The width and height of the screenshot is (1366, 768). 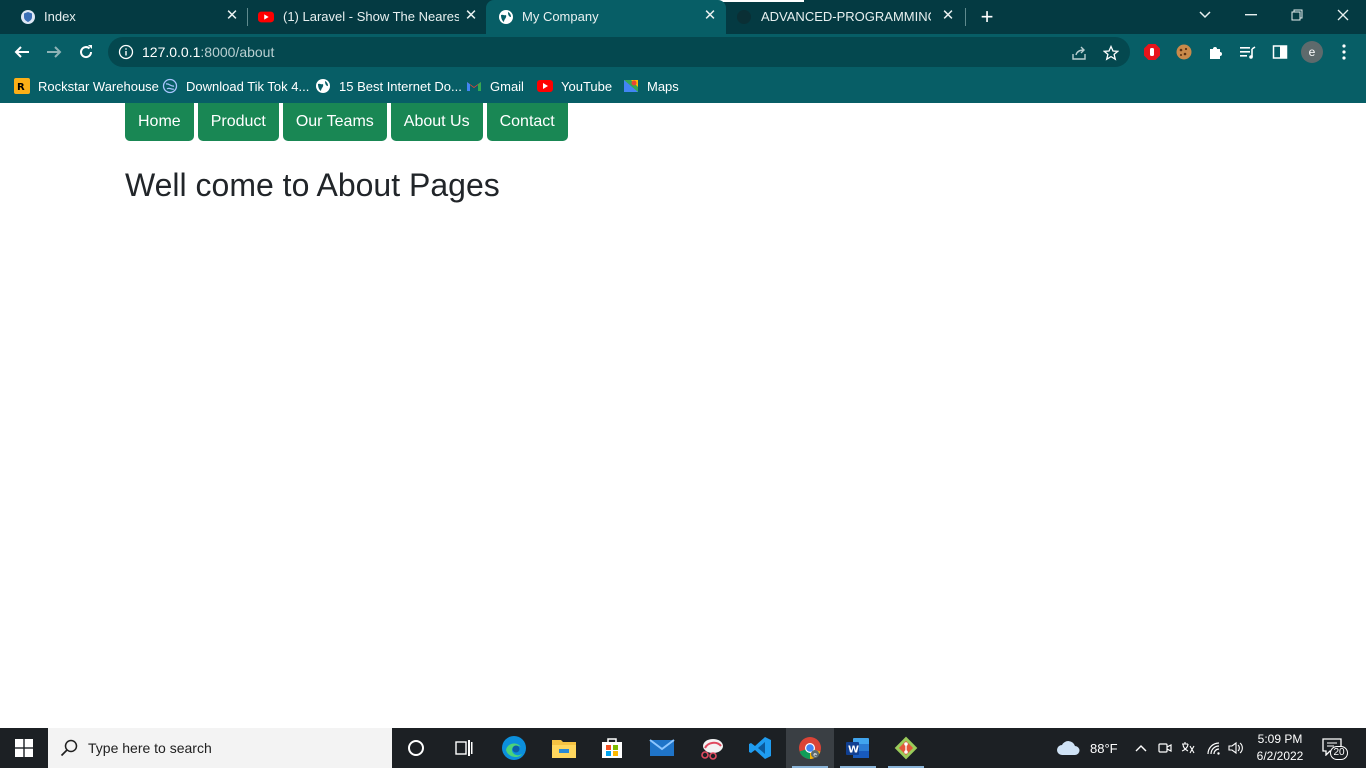 I want to click on chevron-down-icon, so click(x=1205, y=15).